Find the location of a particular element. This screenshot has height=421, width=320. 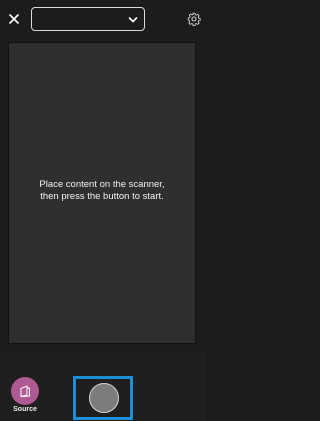

source-button: Source is located at coordinates (25, 397).